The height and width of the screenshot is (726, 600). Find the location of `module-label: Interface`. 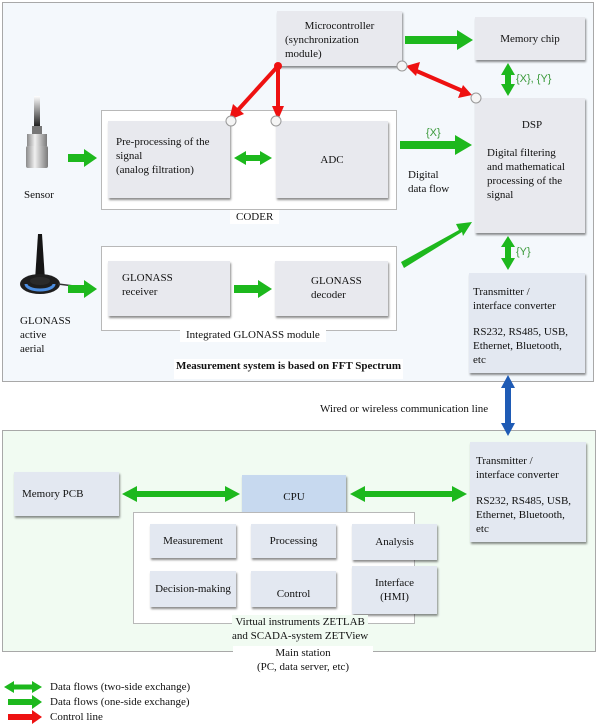

module-label: Interface is located at coordinates (394, 583).